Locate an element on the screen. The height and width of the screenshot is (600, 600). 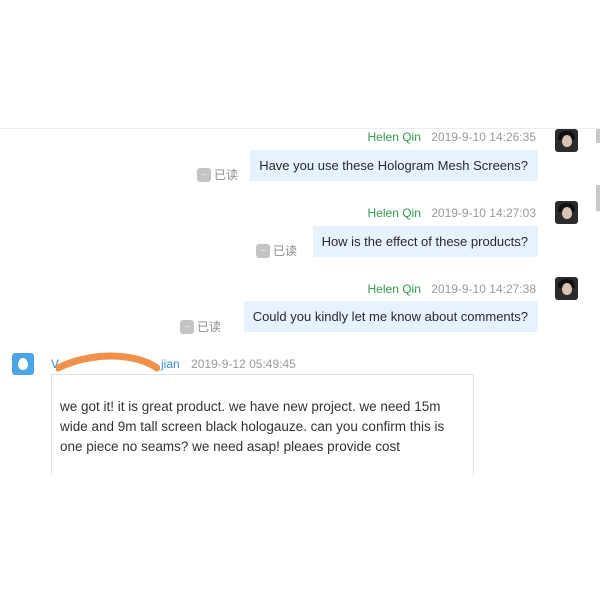
message-timestamp: 2019-9-10 14:27:03 is located at coordinates (483, 213).